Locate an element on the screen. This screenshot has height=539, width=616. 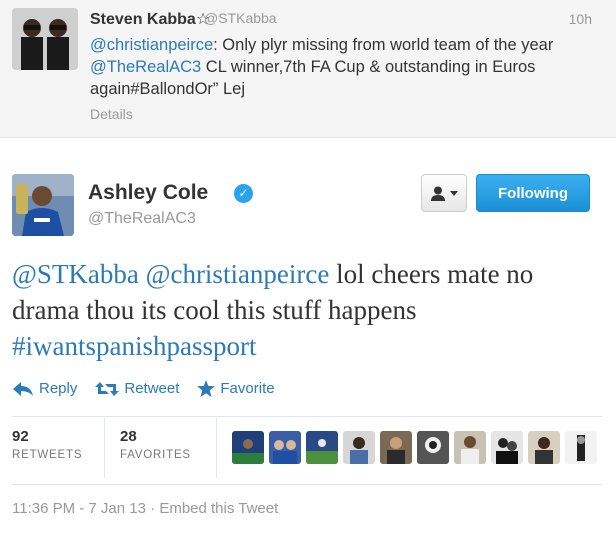
divider-top is located at coordinates (307, 416).